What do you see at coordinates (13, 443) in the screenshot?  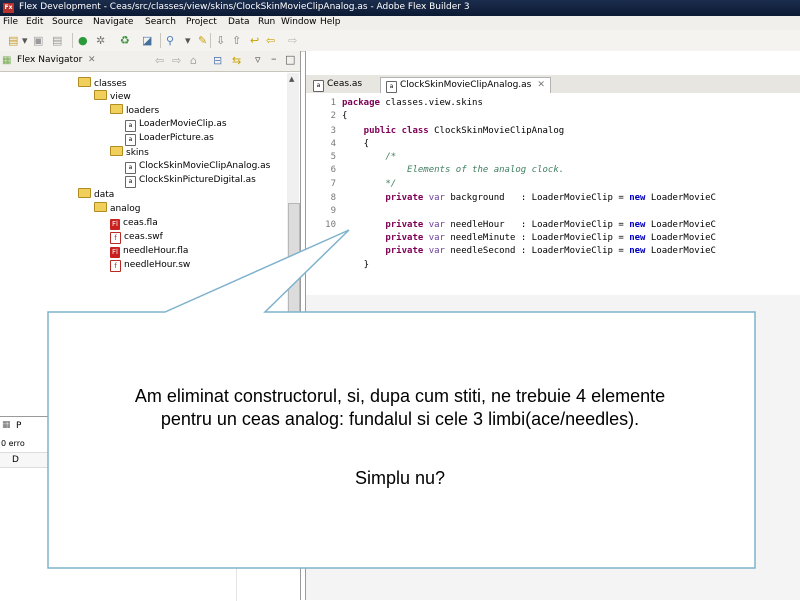 I see `errors-count: 0 erro` at bounding box center [13, 443].